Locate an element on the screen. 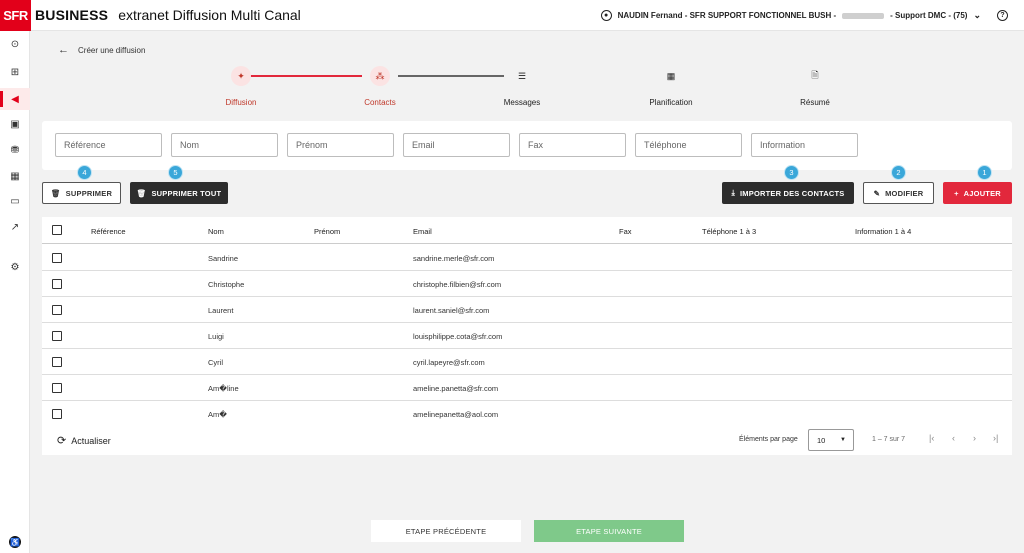 This screenshot has width=1024, height=553. cell-nom: Am�line is located at coordinates (223, 388).